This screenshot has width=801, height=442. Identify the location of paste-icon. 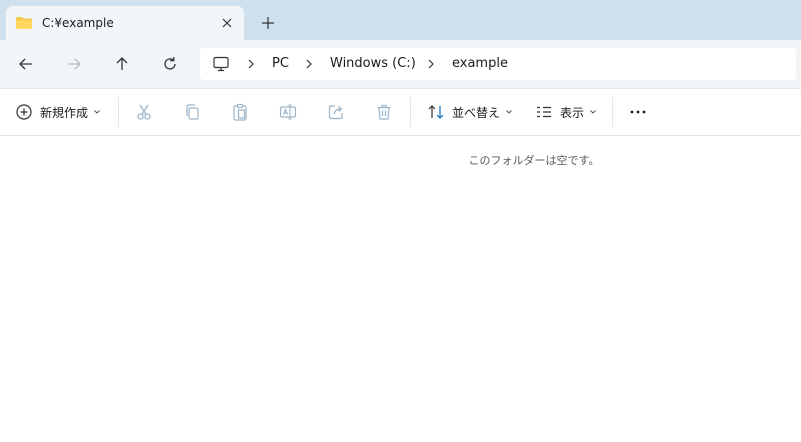
(240, 112).